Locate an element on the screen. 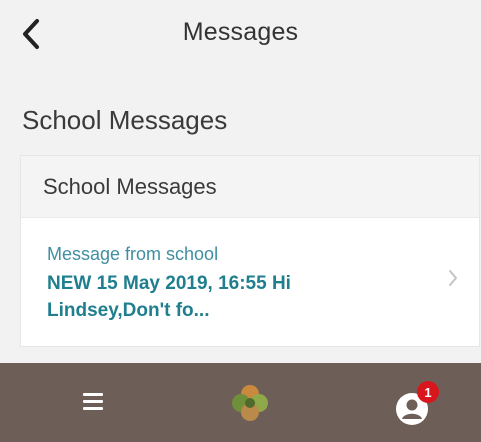 This screenshot has height=442, width=481. section-title: School Messages is located at coordinates (125, 120).